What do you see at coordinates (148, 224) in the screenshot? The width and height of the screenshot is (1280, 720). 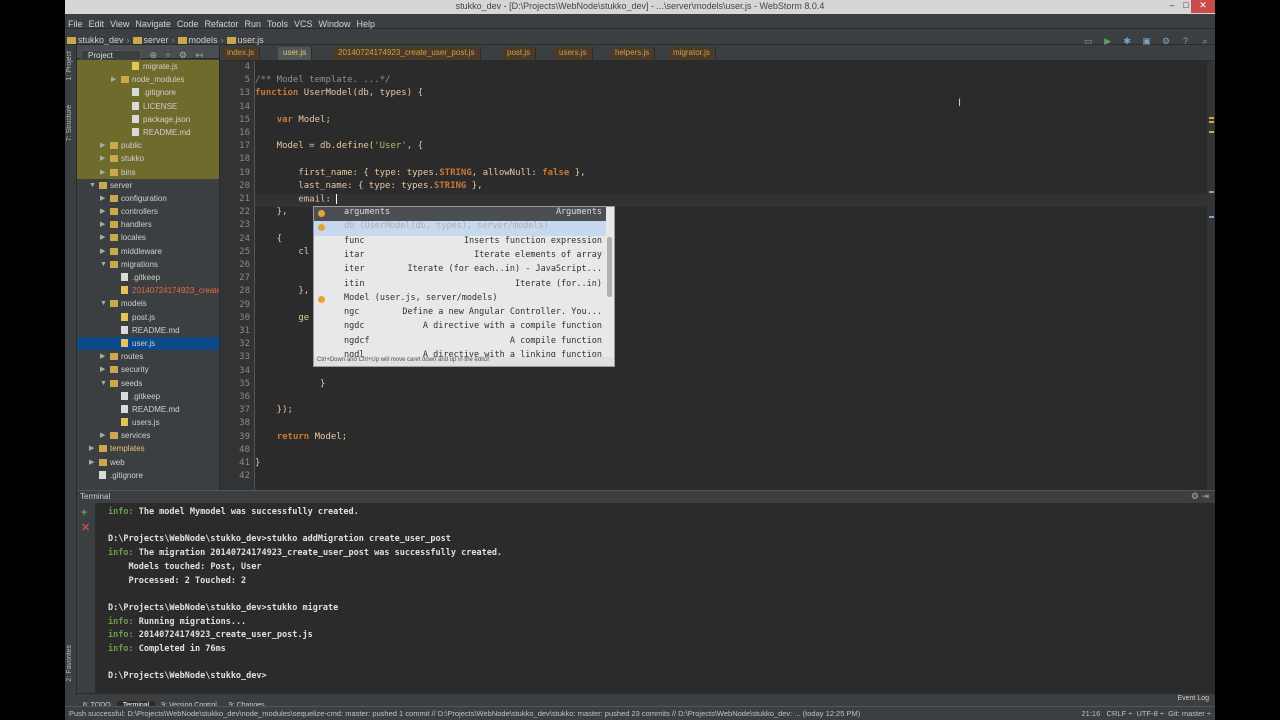 I see `tree-item: ▶ handlers` at bounding box center [148, 224].